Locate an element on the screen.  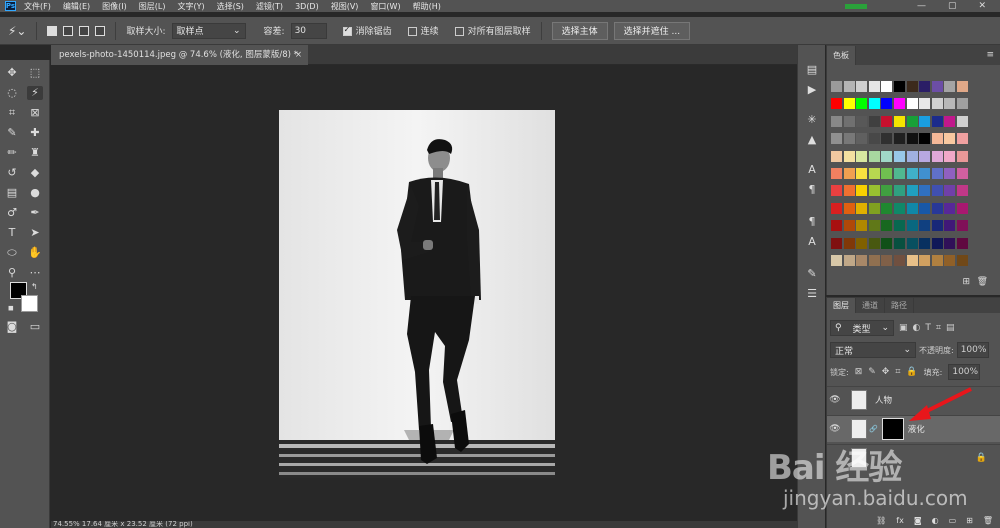
paragraph-style-icon: ¶ is located at coordinates (812, 222).